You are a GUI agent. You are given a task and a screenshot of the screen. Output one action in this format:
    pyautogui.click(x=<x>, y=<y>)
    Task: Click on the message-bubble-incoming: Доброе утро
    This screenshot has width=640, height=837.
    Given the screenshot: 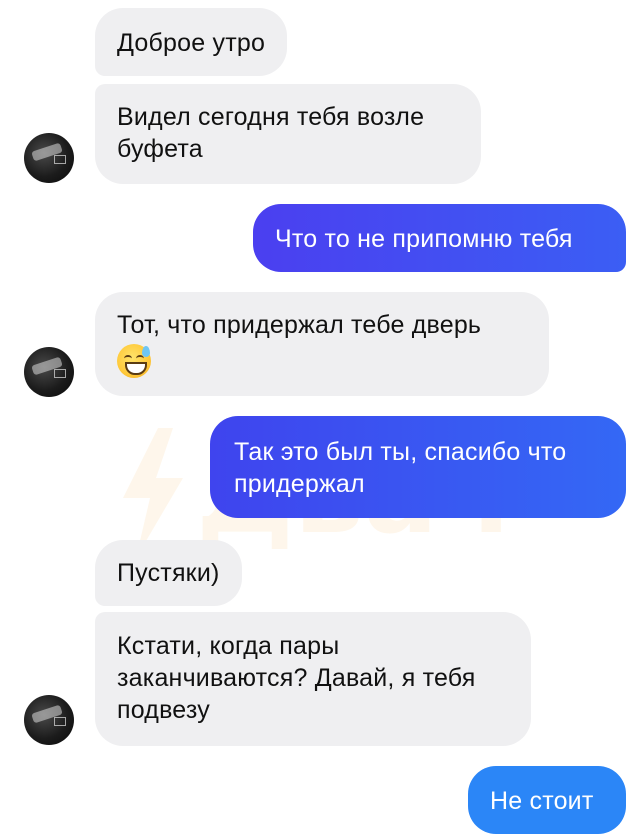 What is the action you would take?
    pyautogui.click(x=191, y=42)
    